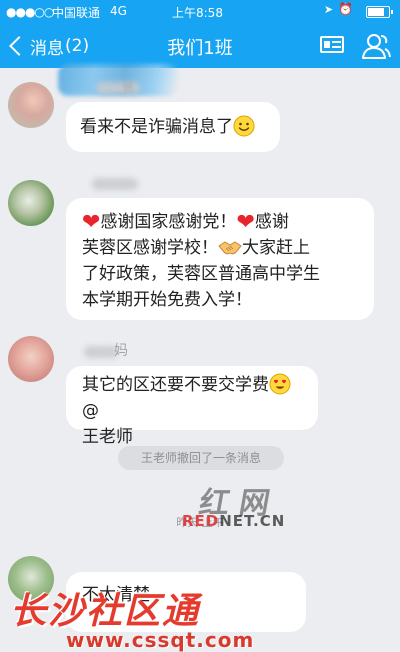 This screenshot has height=652, width=400. Describe the element at coordinates (121, 351) in the screenshot. I see `sender-name-partial: 妈` at that location.